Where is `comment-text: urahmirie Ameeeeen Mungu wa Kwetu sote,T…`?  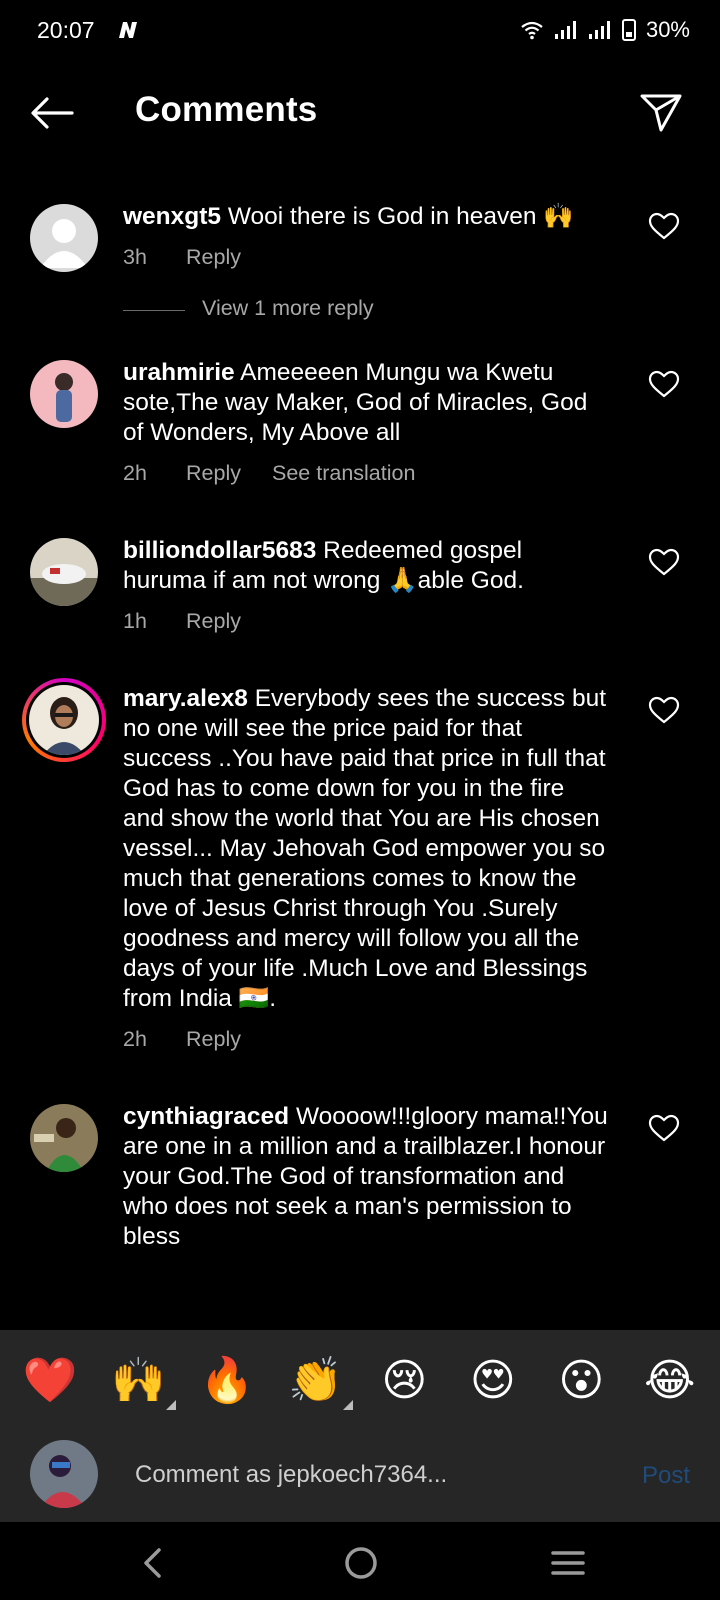
comment-text: urahmirie Ameeeeen Mungu wa Kwetu sote,T… is located at coordinates (366, 403).